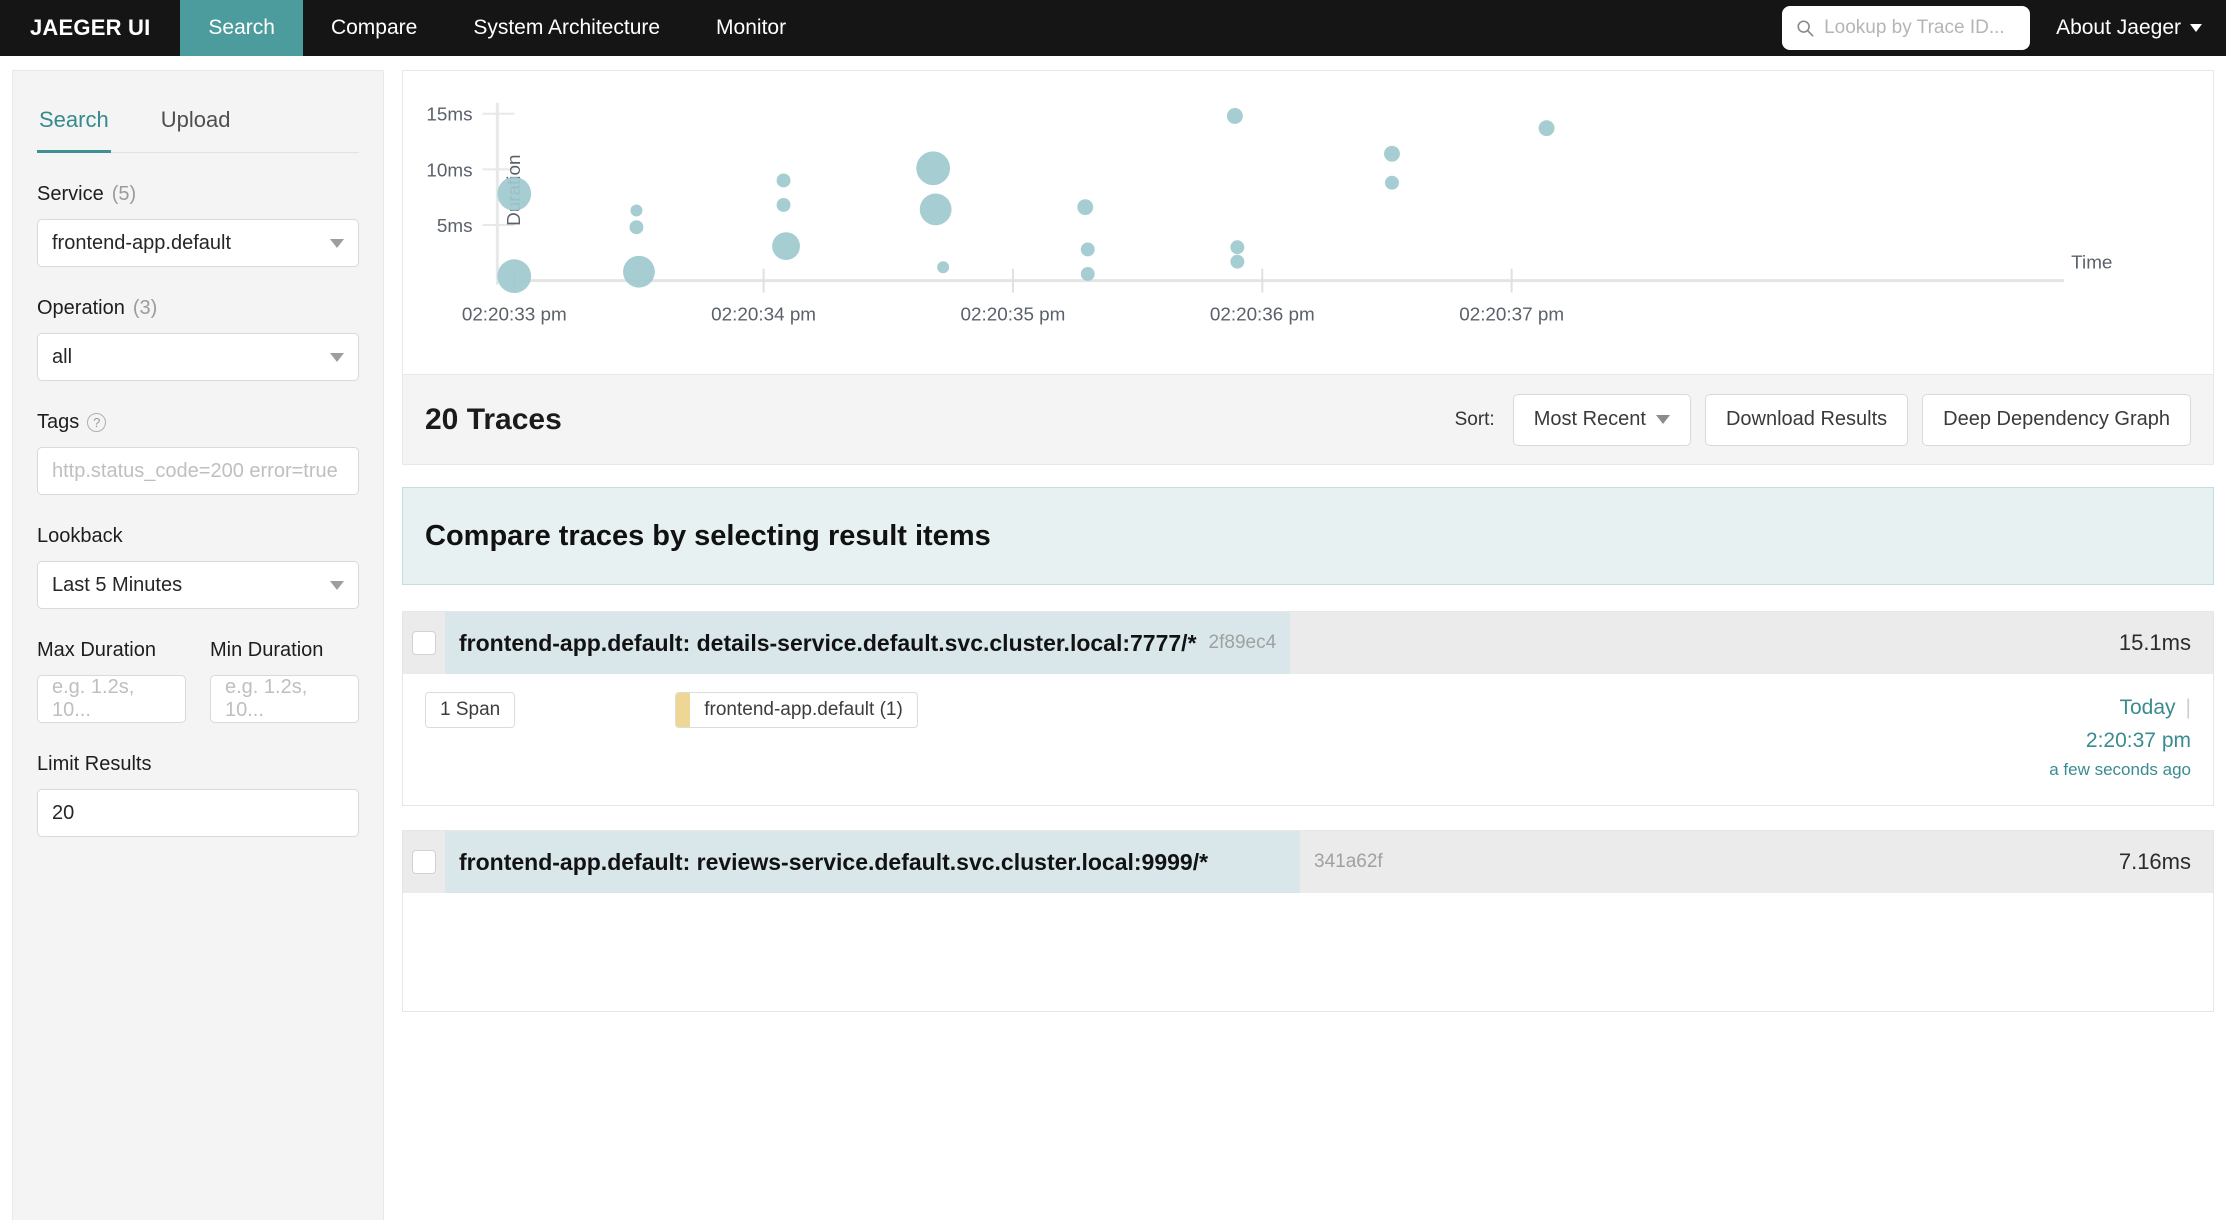 This screenshot has height=1220, width=2226. What do you see at coordinates (241, 28) in the screenshot?
I see `nav-item-search: Search` at bounding box center [241, 28].